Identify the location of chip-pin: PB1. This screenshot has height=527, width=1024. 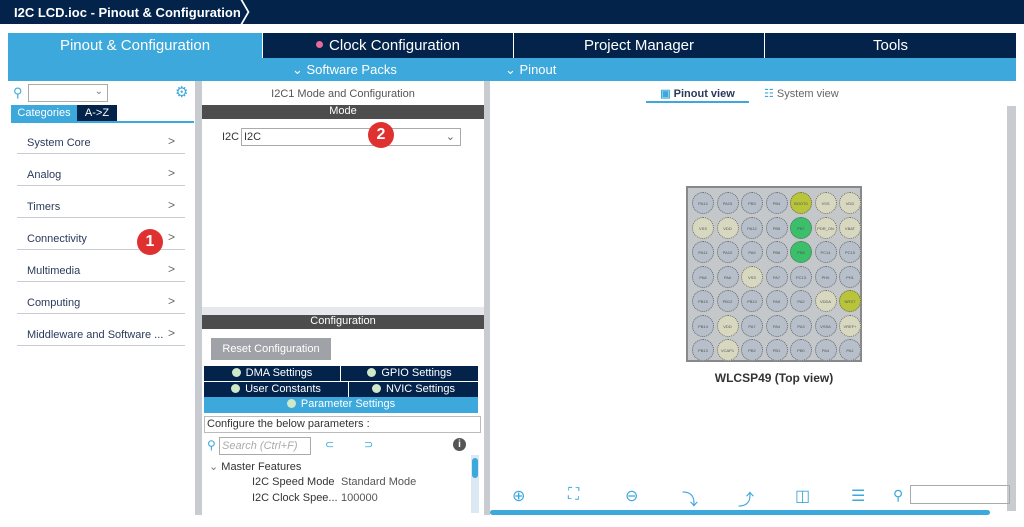
(776, 350).